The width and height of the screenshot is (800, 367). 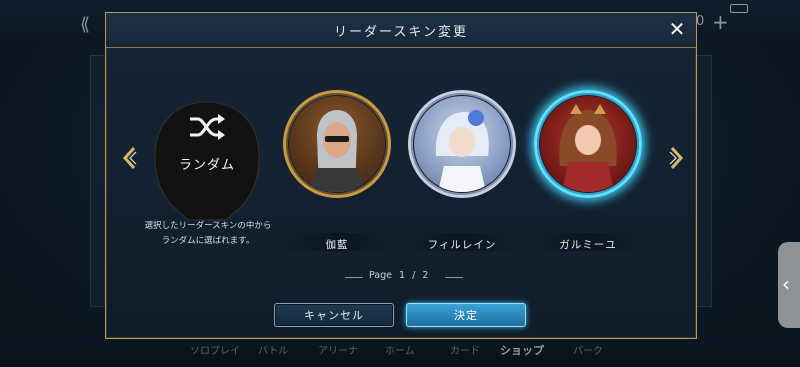 What do you see at coordinates (426, 275) in the screenshot?
I see `pager-total: 2` at bounding box center [426, 275].